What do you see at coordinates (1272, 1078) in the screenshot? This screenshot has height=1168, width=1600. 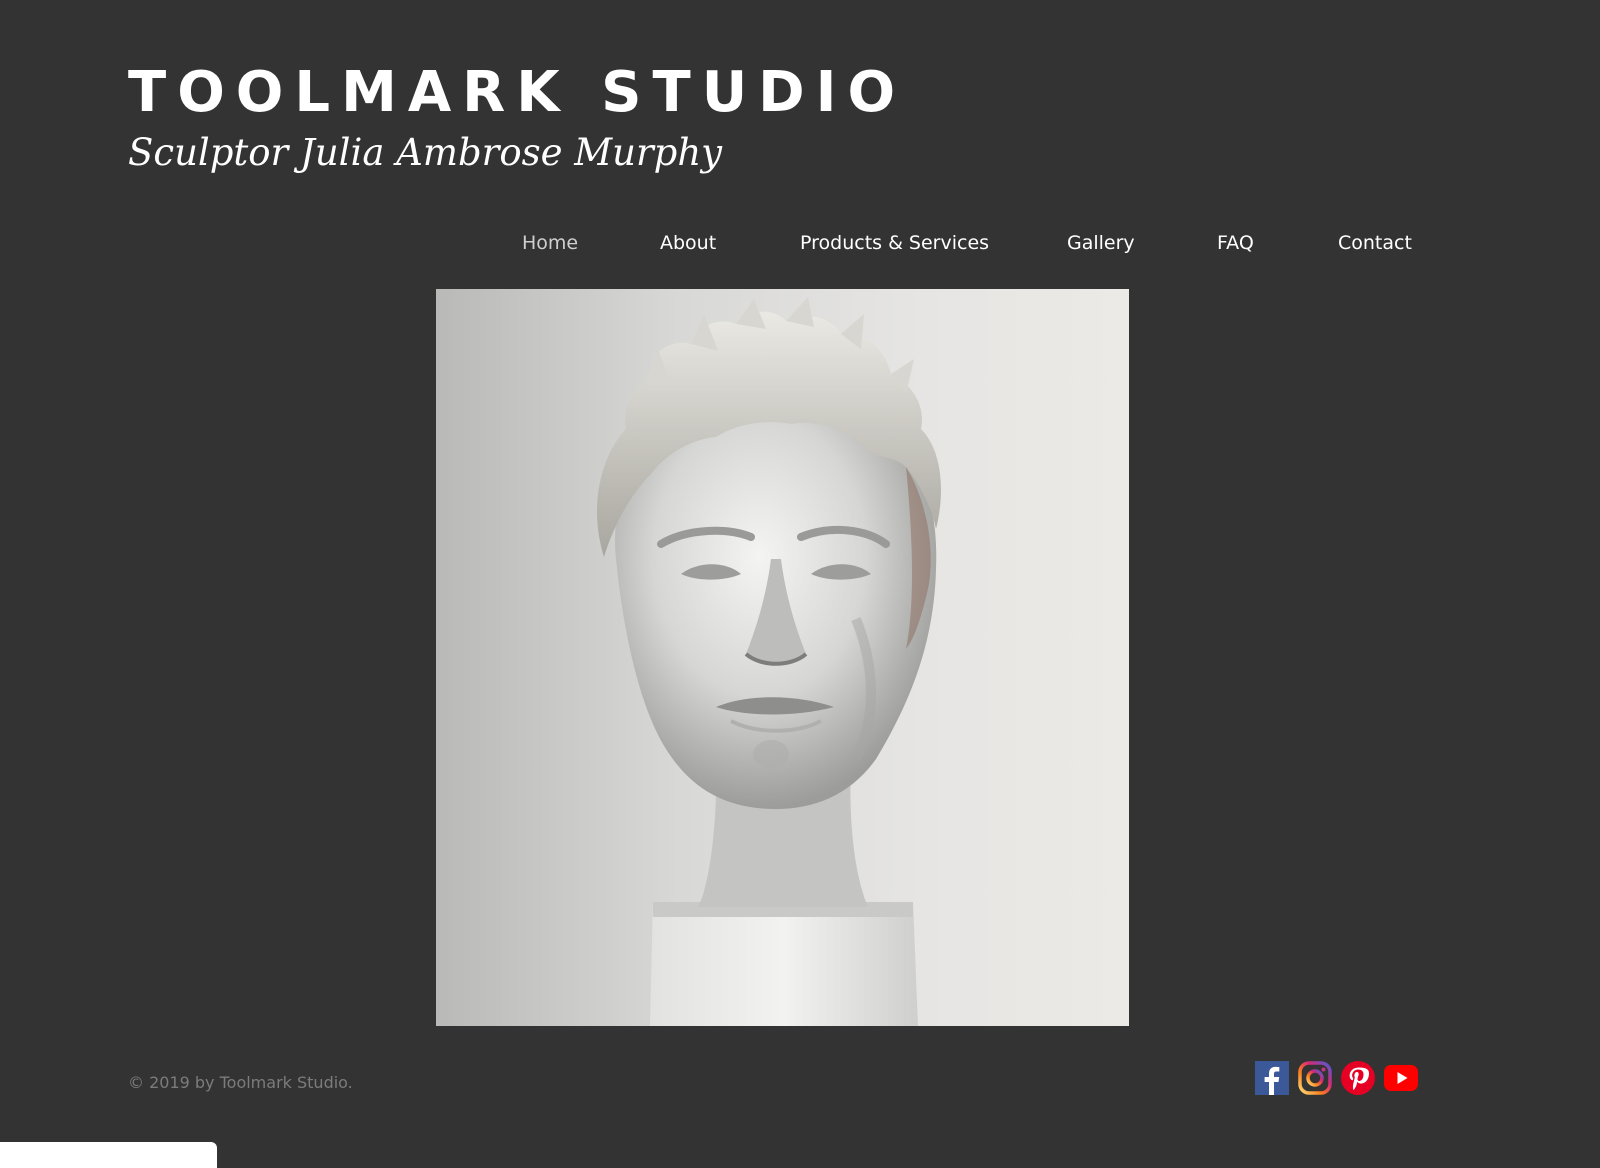 I see `facebook-icon` at bounding box center [1272, 1078].